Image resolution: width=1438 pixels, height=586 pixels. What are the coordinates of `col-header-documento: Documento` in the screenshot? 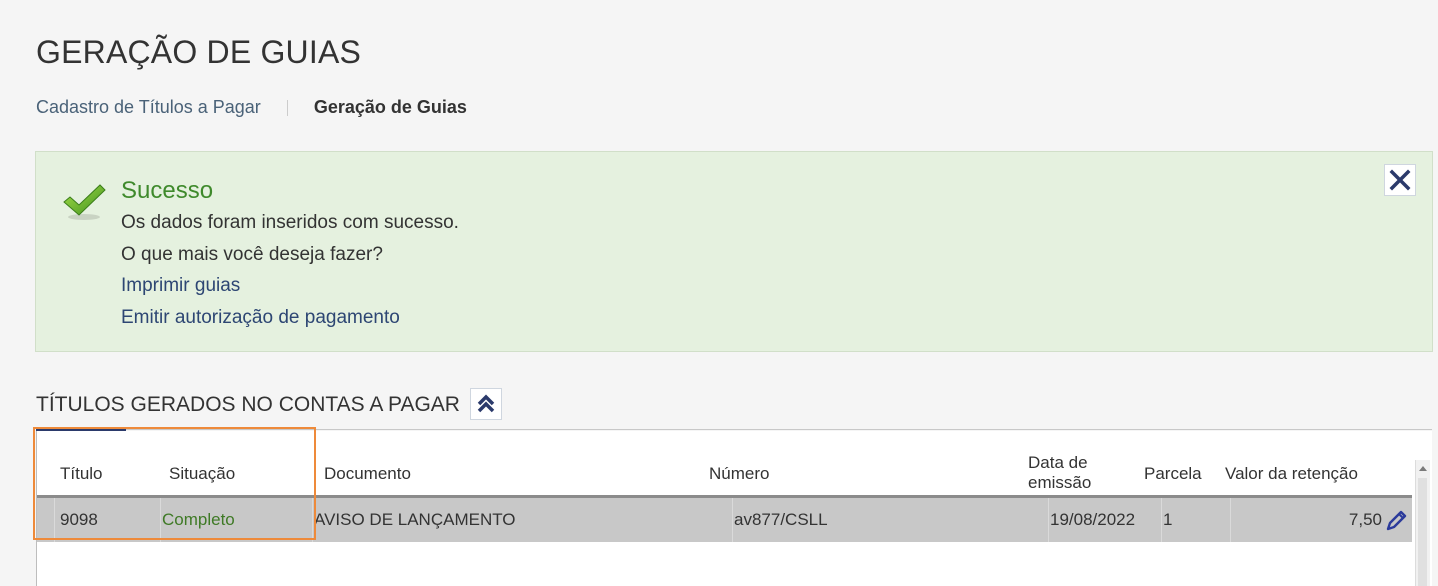 It's located at (367, 474).